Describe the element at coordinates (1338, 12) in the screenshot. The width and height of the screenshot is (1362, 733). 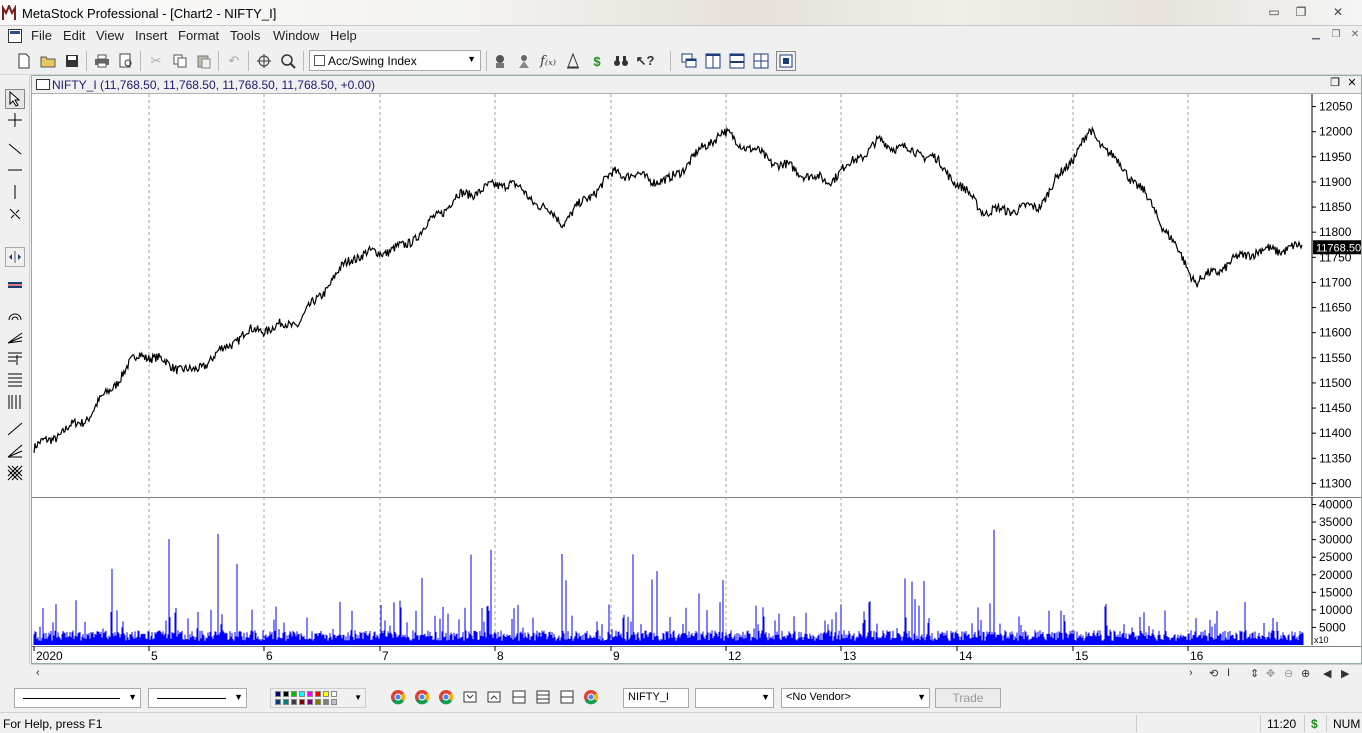
I see `close-button: ✕` at that location.